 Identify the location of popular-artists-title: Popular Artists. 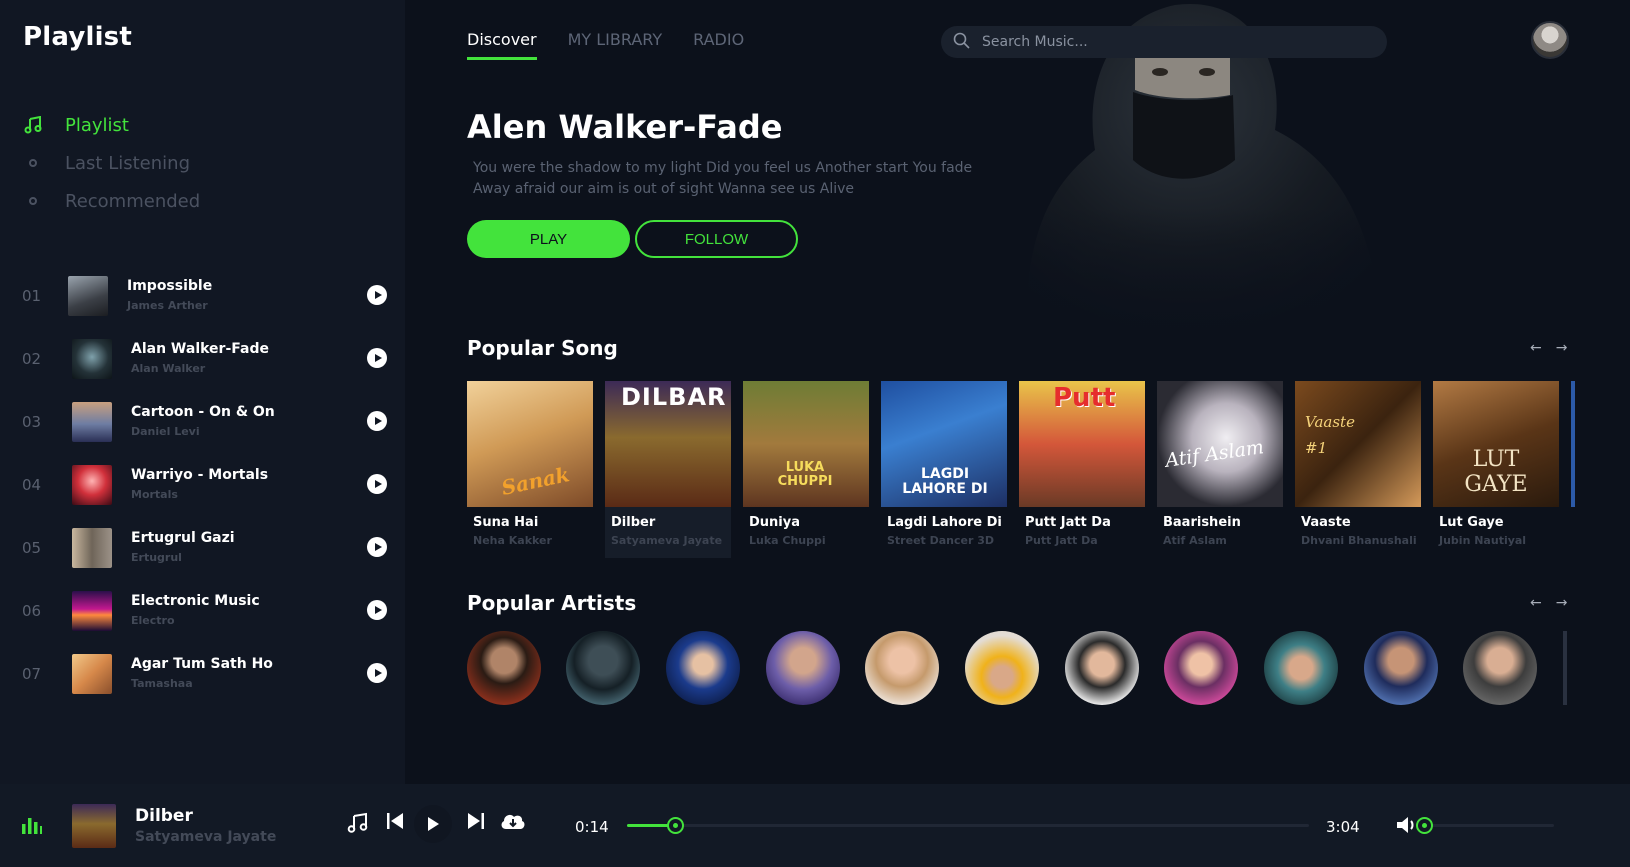
(552, 603).